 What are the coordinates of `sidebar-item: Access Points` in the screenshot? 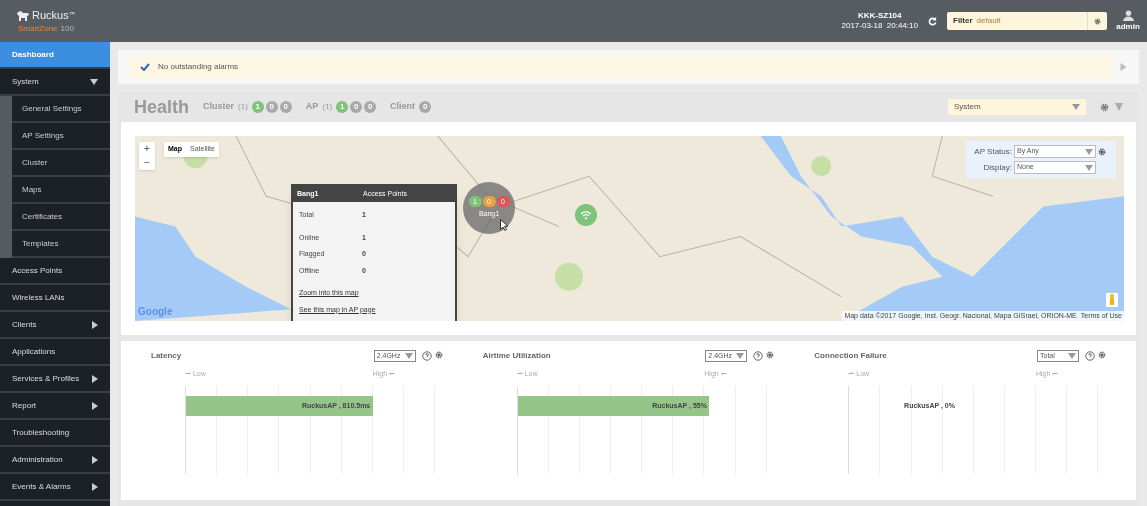 It's located at (55, 271).